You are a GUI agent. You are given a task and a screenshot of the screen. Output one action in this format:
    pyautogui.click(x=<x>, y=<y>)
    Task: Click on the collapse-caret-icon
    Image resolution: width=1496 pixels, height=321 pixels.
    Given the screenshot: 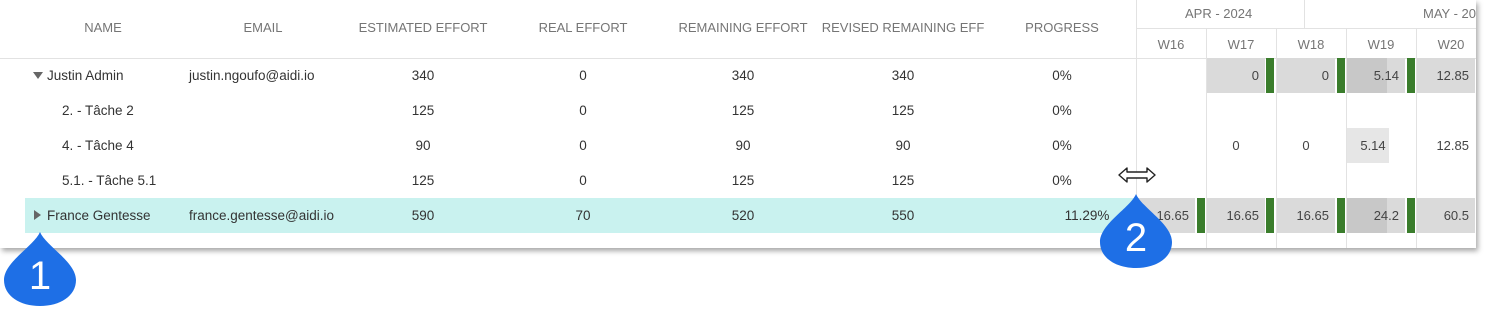 What is the action you would take?
    pyautogui.click(x=38, y=75)
    